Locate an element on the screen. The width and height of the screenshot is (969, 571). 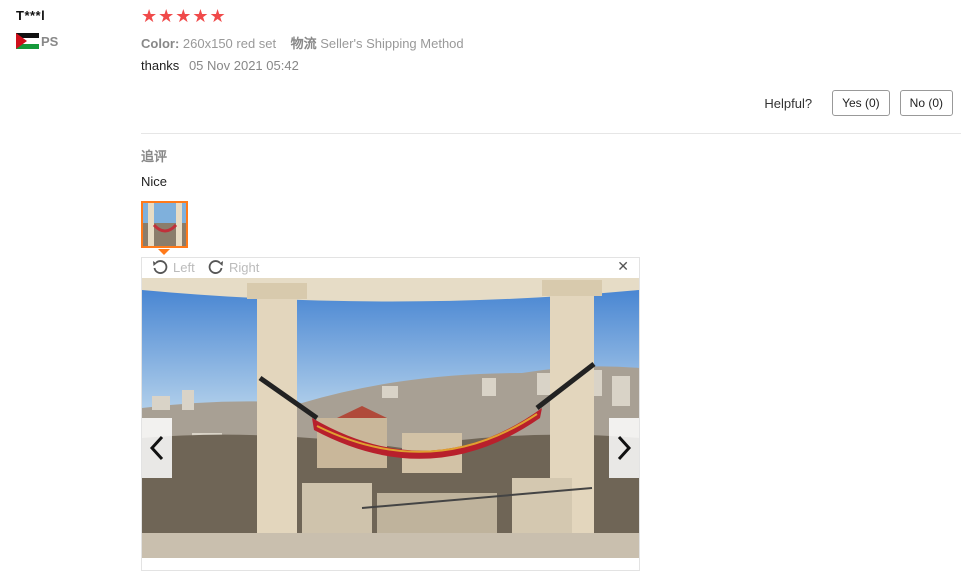
previous-photo-button is located at coordinates (157, 448).